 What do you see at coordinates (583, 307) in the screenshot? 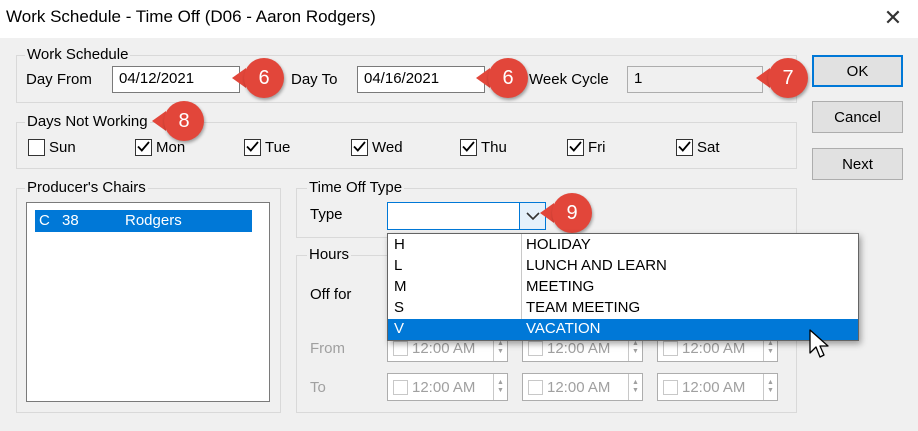
I see `option-name: TEAM MEETING` at bounding box center [583, 307].